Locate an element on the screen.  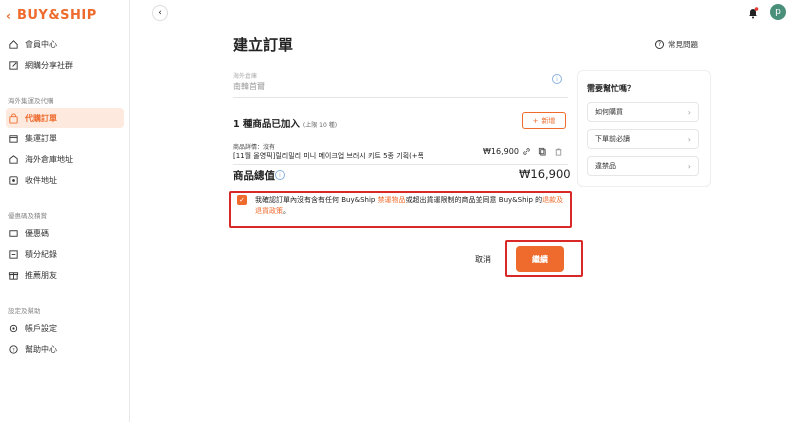
gear-icon is located at coordinates (13, 328).